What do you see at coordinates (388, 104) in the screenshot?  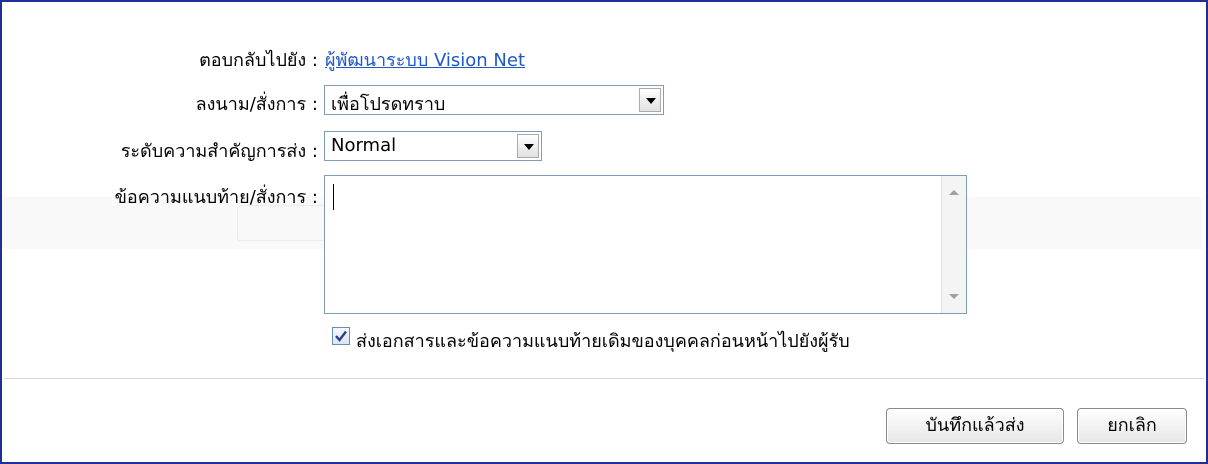 I see `sign-select-value: เพื่อโปรดทราบ` at bounding box center [388, 104].